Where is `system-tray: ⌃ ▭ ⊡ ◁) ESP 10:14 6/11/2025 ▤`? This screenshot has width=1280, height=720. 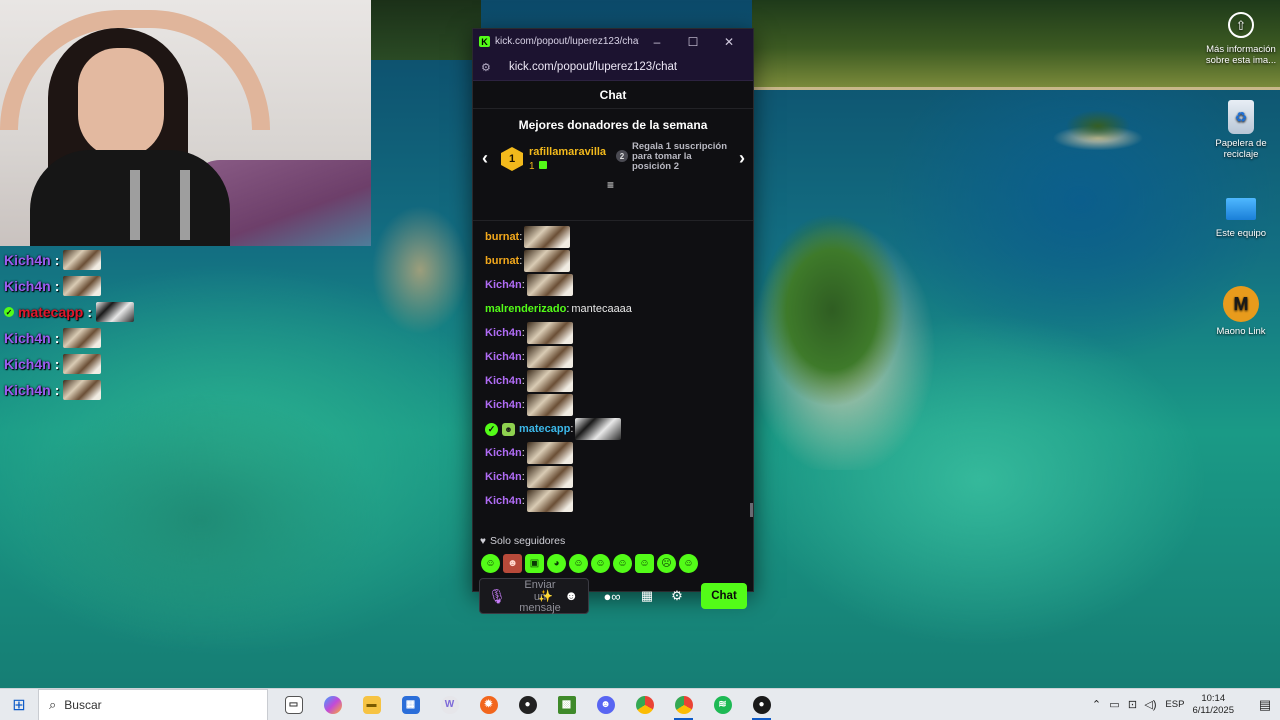
system-tray: ⌃ ▭ ⊡ ◁) ESP 10:14 6/11/2025 ▤ is located at coordinates (1183, 704).